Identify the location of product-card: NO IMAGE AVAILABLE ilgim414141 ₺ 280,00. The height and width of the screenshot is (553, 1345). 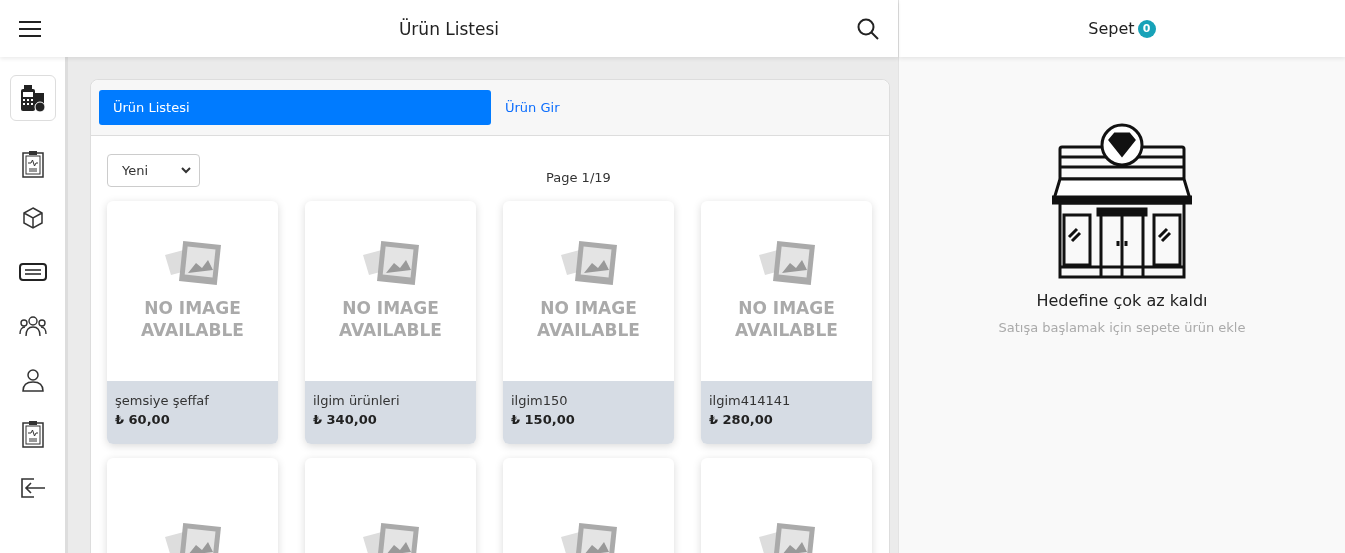
(786, 322).